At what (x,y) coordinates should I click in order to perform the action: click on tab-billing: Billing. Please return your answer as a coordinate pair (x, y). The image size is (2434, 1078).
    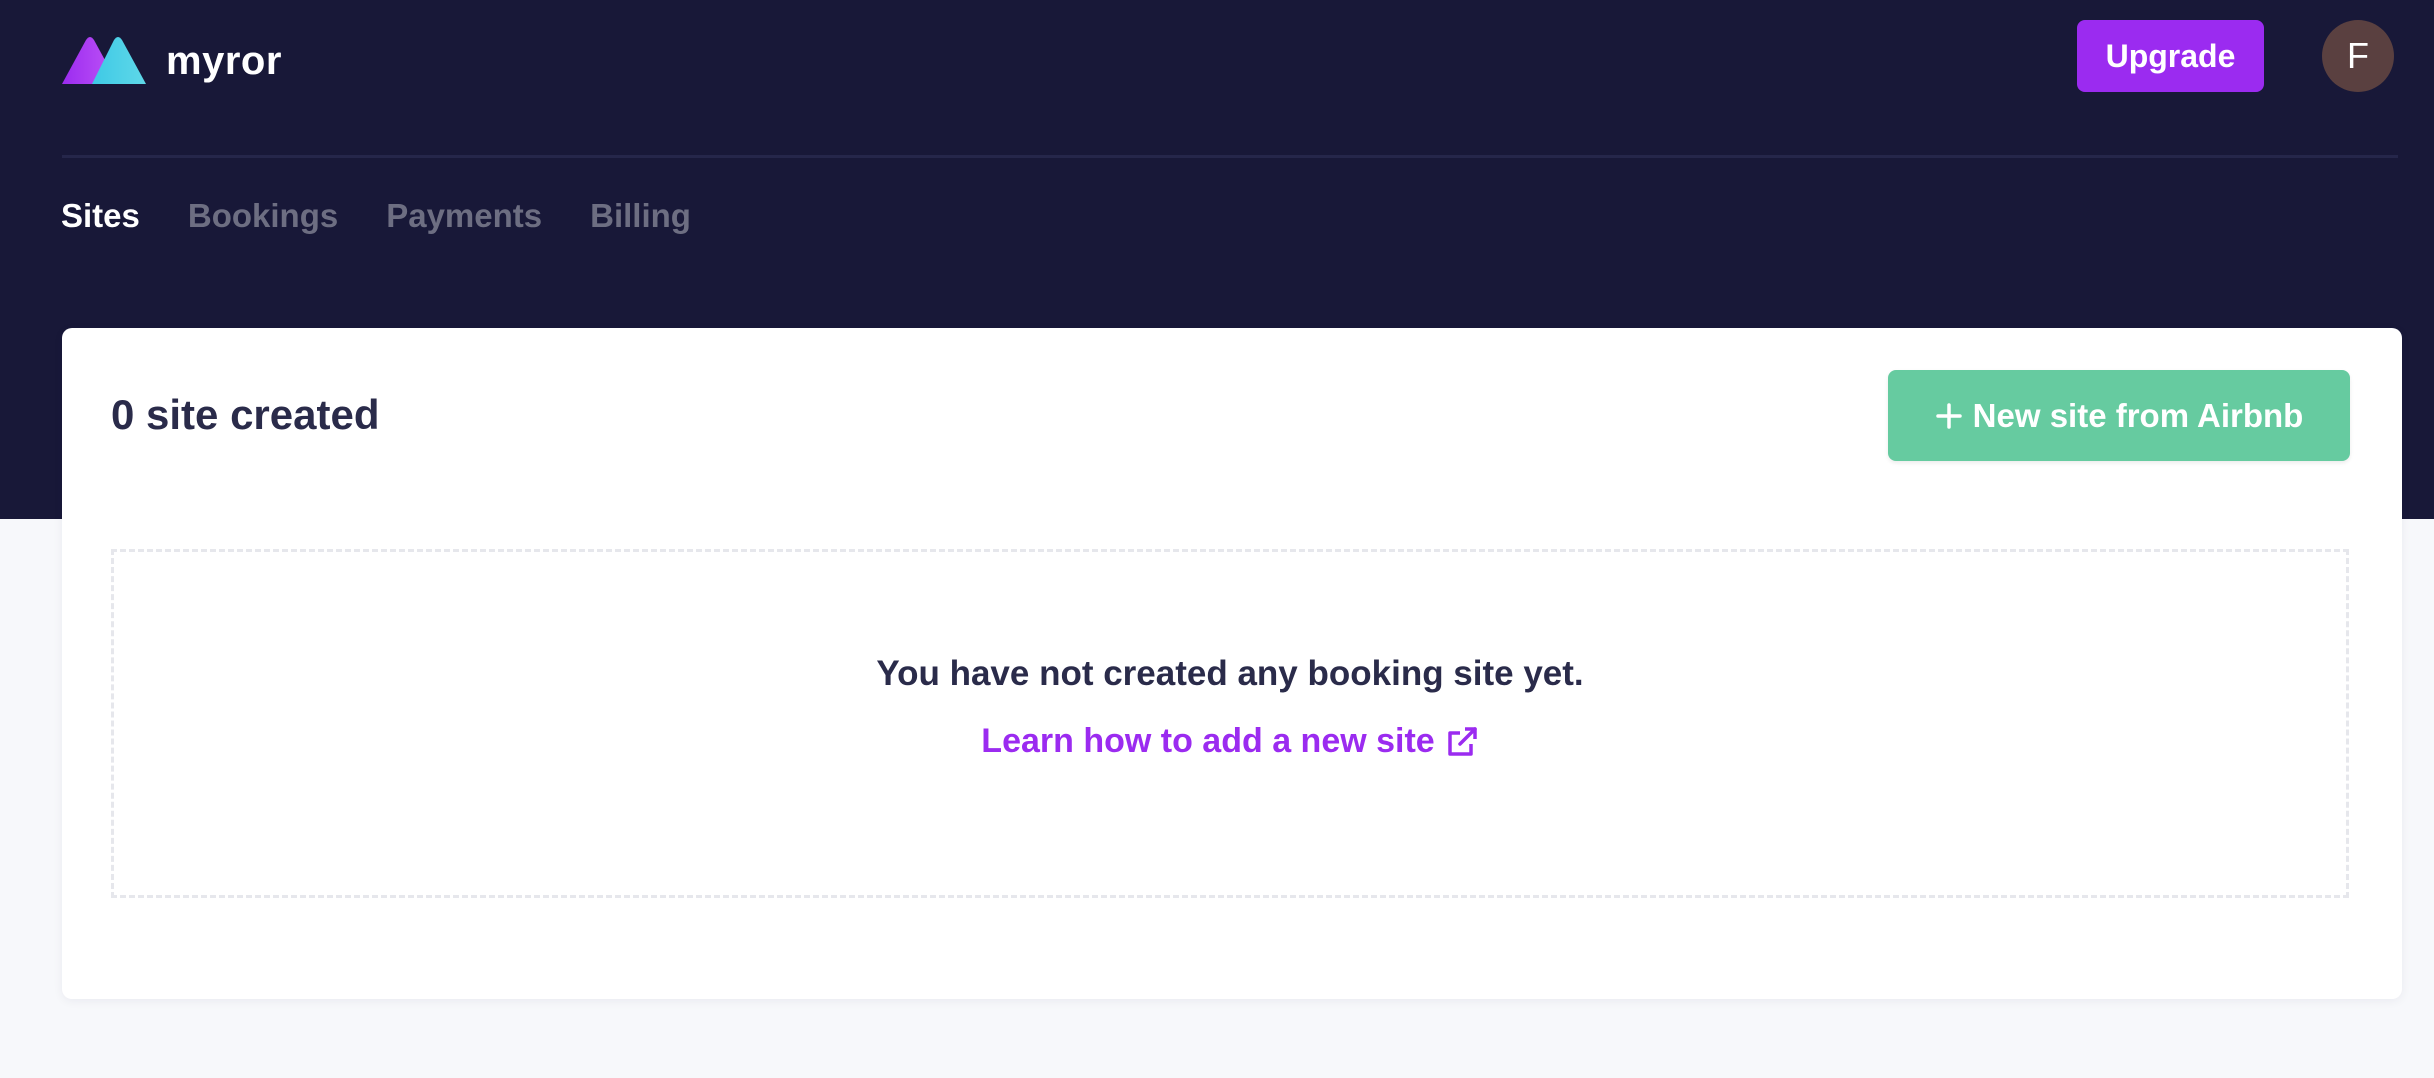
    Looking at the image, I should click on (640, 216).